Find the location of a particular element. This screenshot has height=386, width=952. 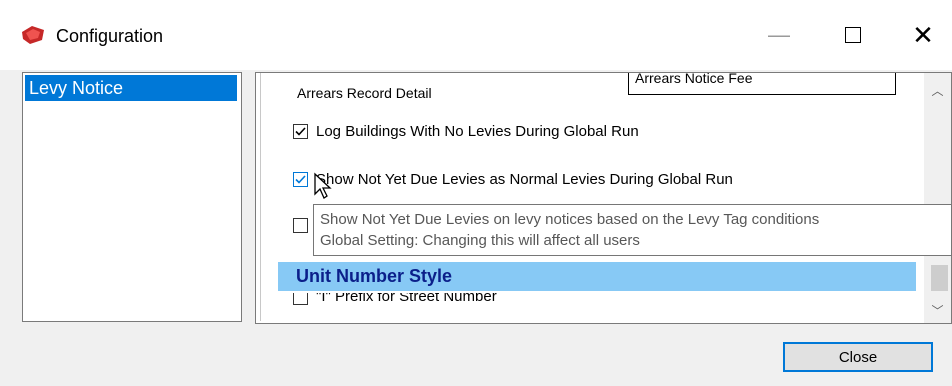

minimize-button: — is located at coordinates (779, 35).